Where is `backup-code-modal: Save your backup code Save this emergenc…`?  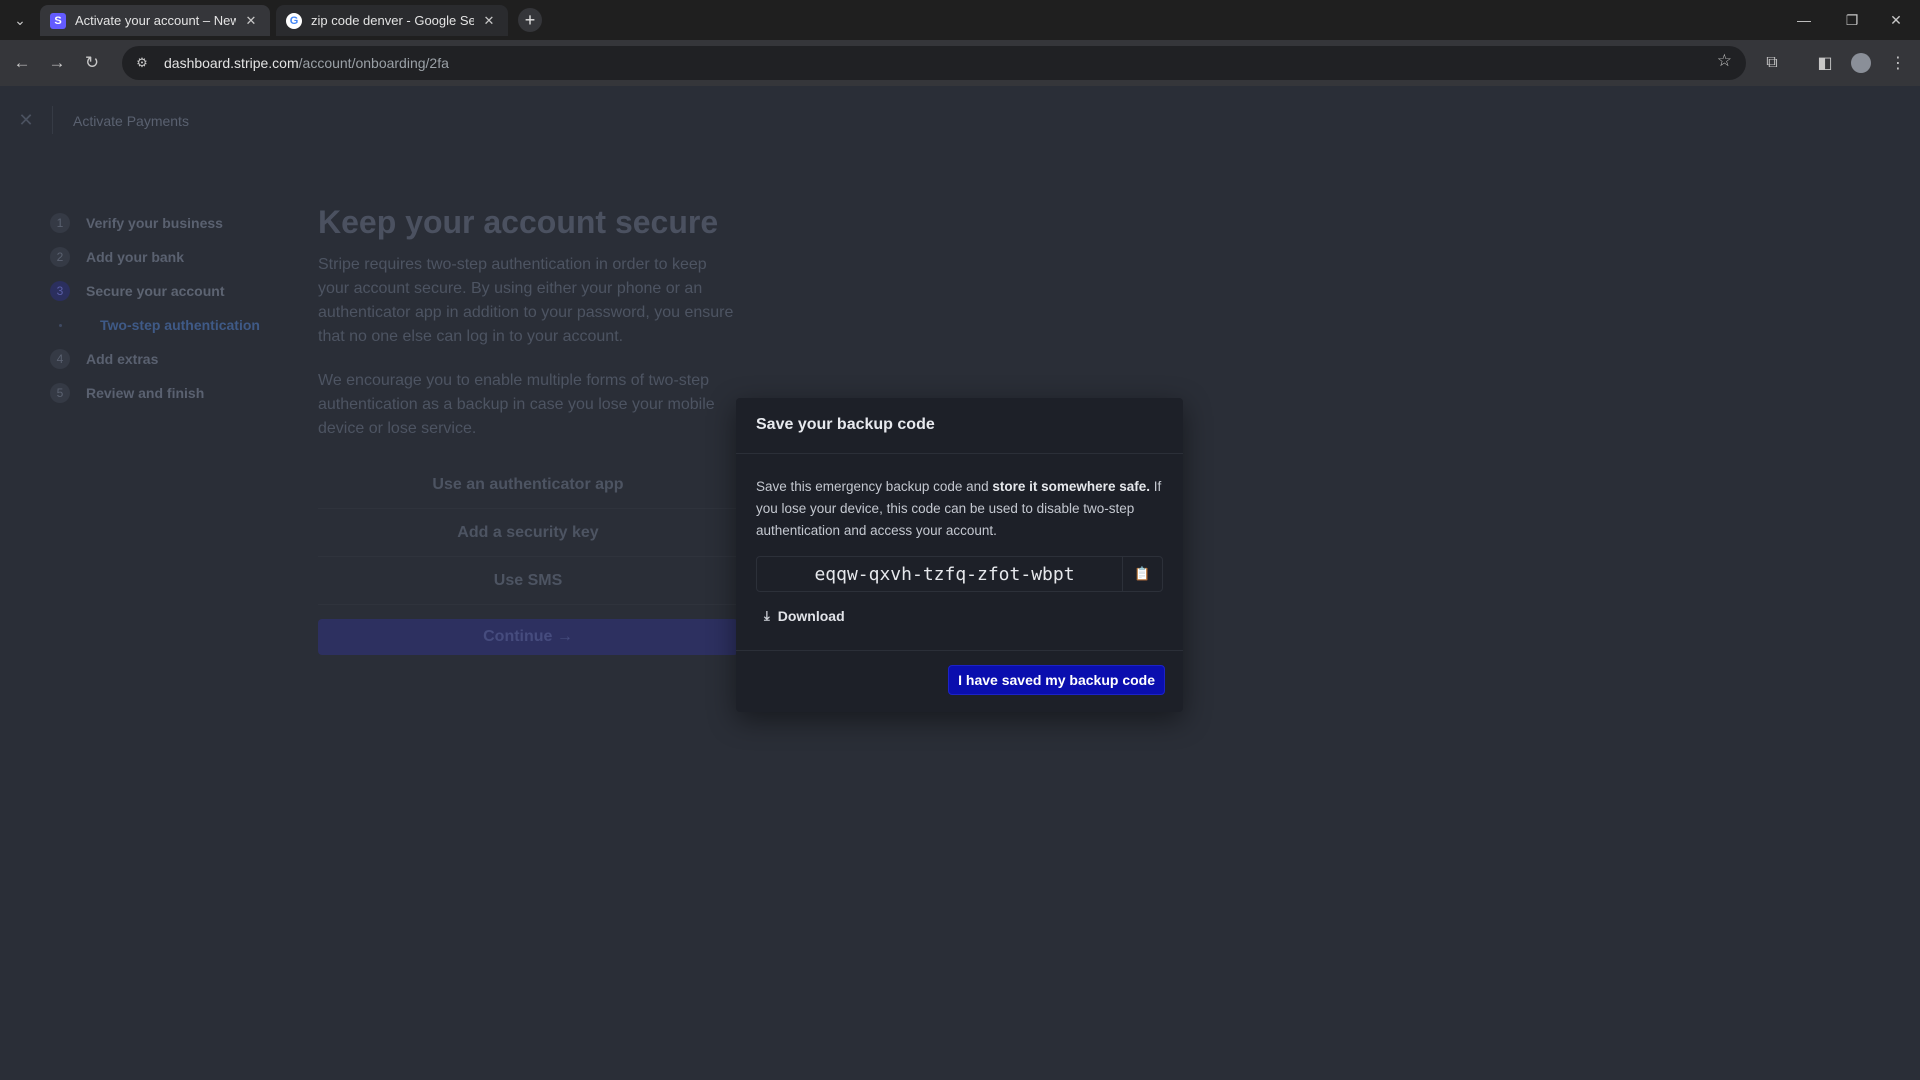
backup-code-modal: Save your backup code Save this emergenc… is located at coordinates (959, 555).